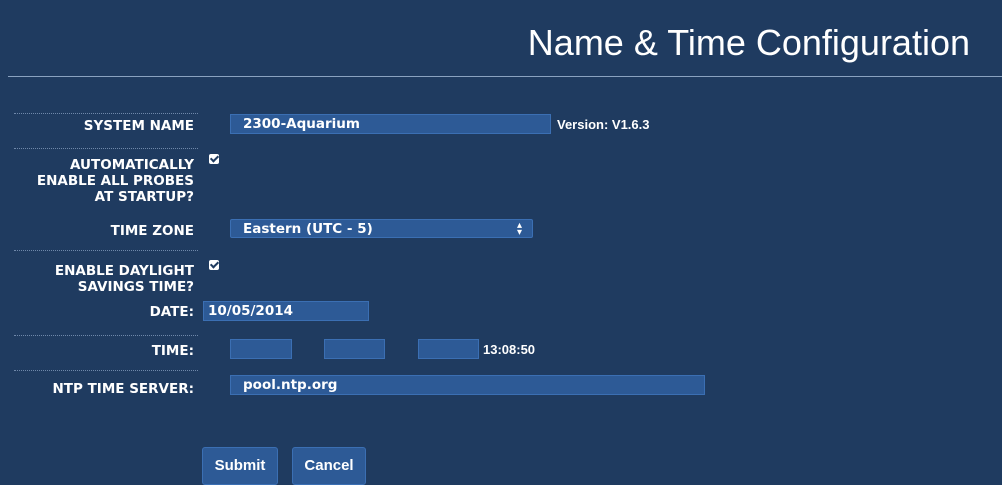  What do you see at coordinates (171, 312) in the screenshot?
I see `date-label: DATE:` at bounding box center [171, 312].